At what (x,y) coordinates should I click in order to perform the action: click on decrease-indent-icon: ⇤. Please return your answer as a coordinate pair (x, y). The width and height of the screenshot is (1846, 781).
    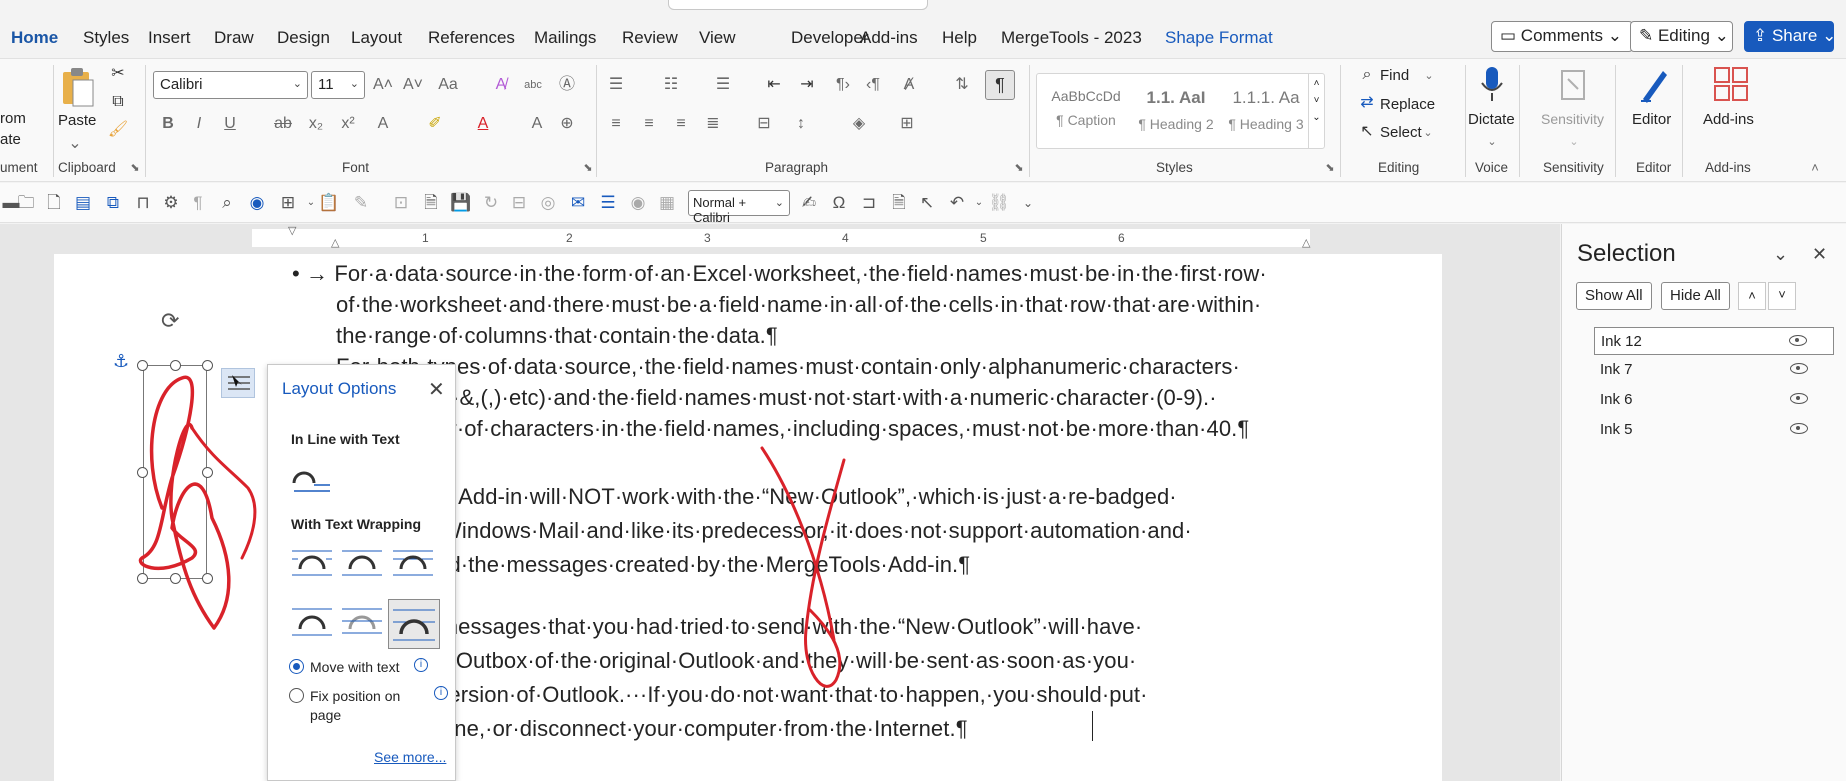
    Looking at the image, I should click on (774, 85).